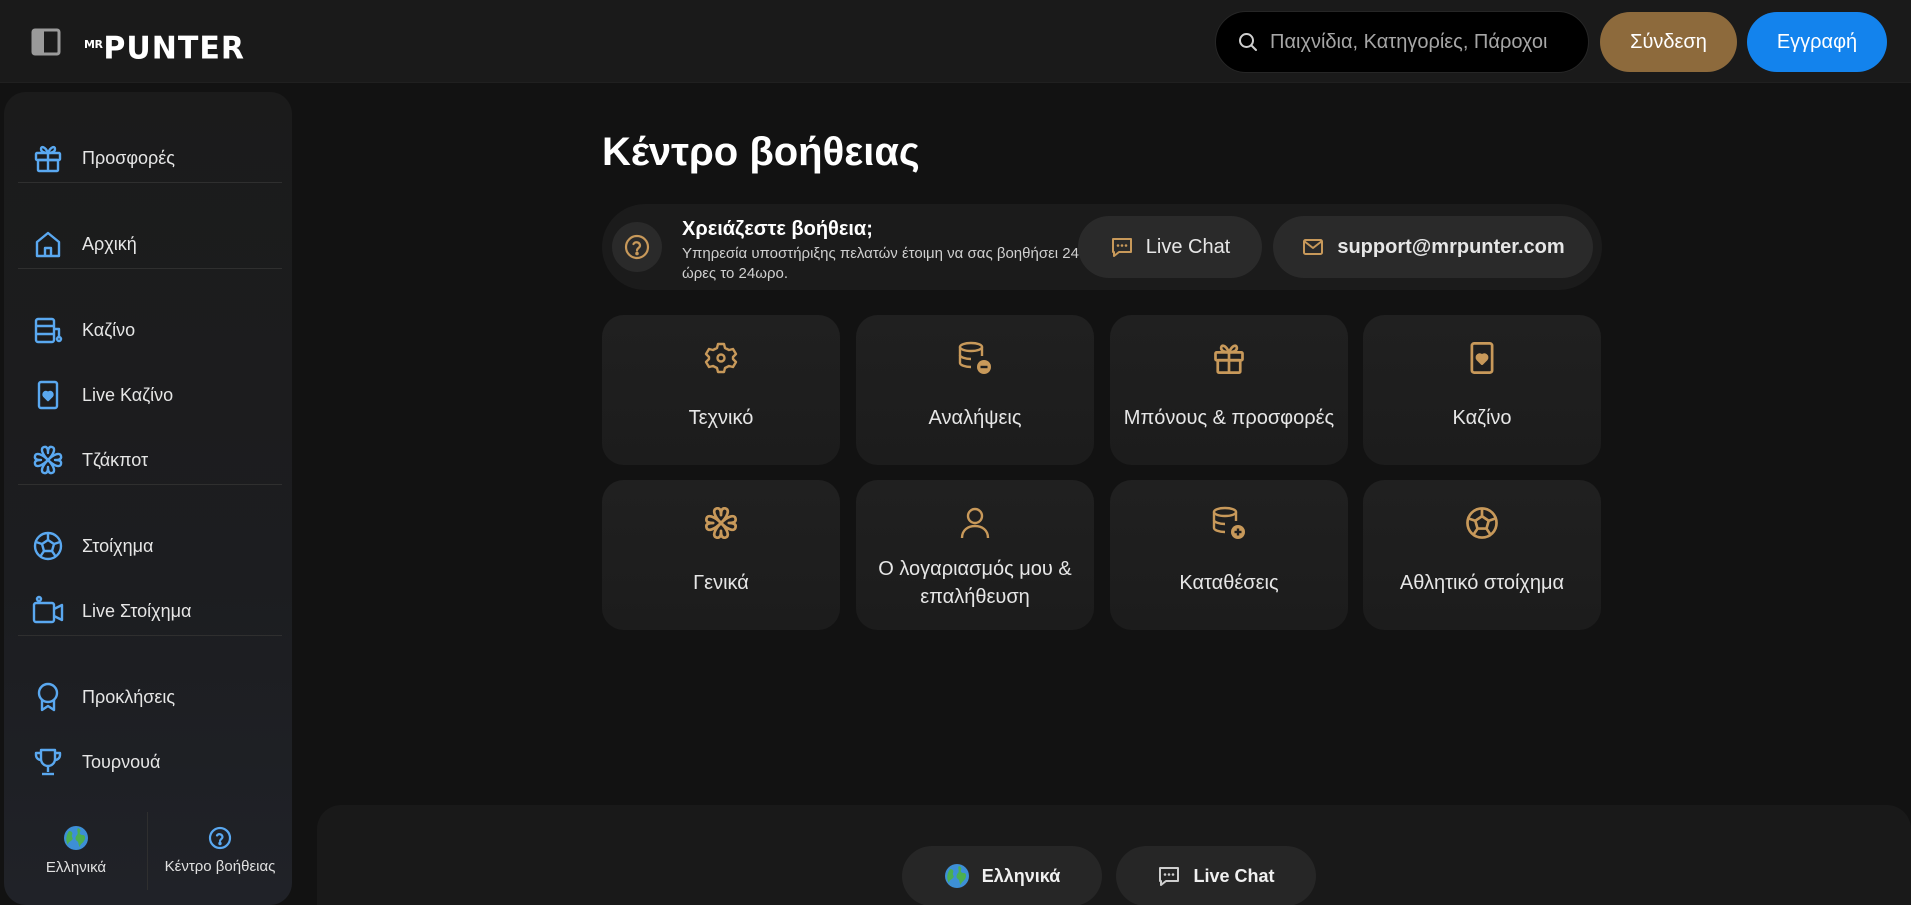 The height and width of the screenshot is (905, 1911). I want to click on category-card-general: Γενικά, so click(721, 555).